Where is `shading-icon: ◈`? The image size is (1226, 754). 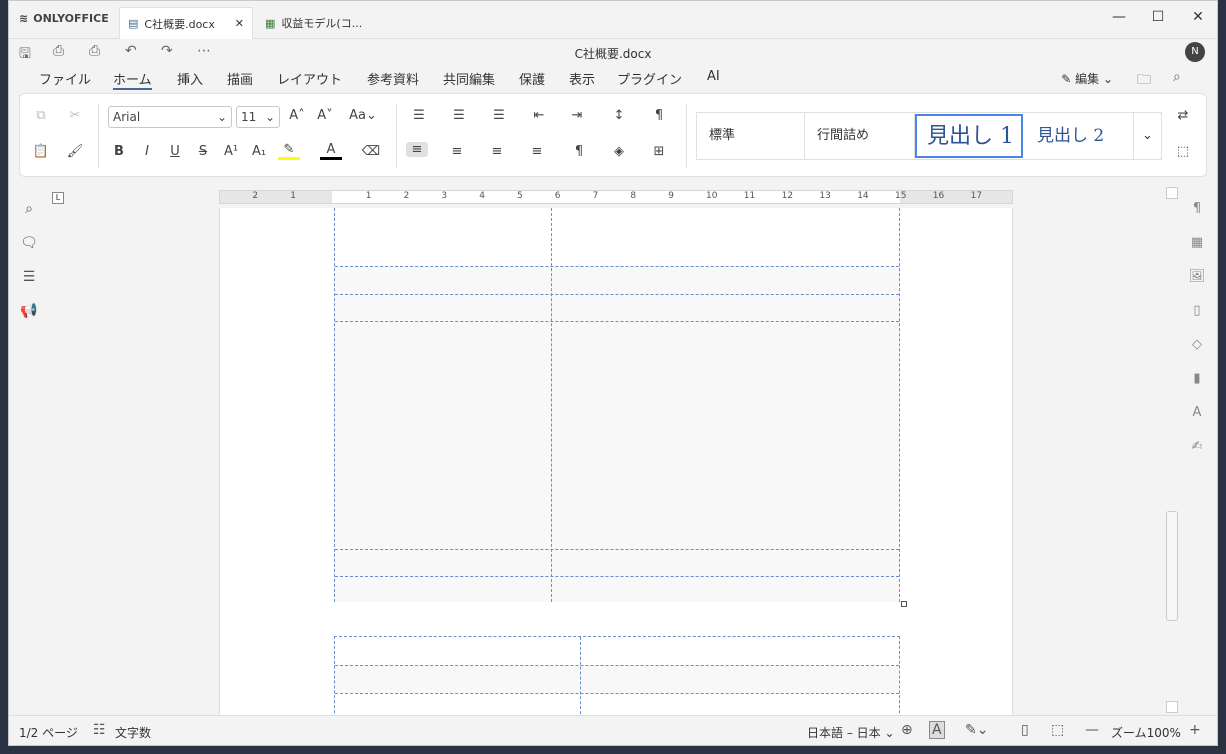 shading-icon: ◈ is located at coordinates (619, 151).